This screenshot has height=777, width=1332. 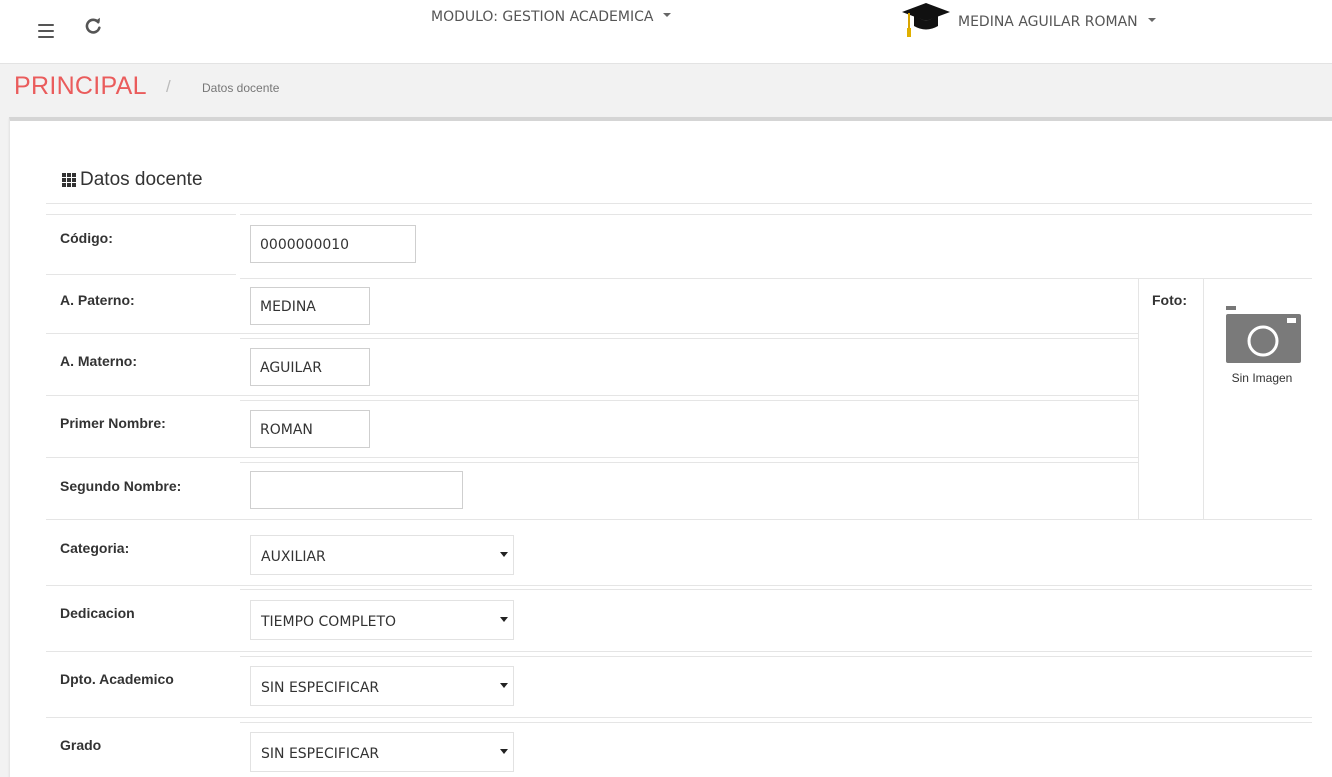 What do you see at coordinates (117, 679) in the screenshot?
I see `dpto-academico-label: Dpto. Academico` at bounding box center [117, 679].